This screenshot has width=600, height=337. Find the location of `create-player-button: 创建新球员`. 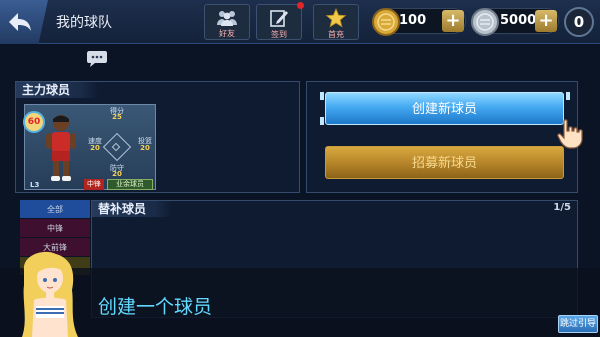

create-player-button: 创建新球员 is located at coordinates (444, 108).